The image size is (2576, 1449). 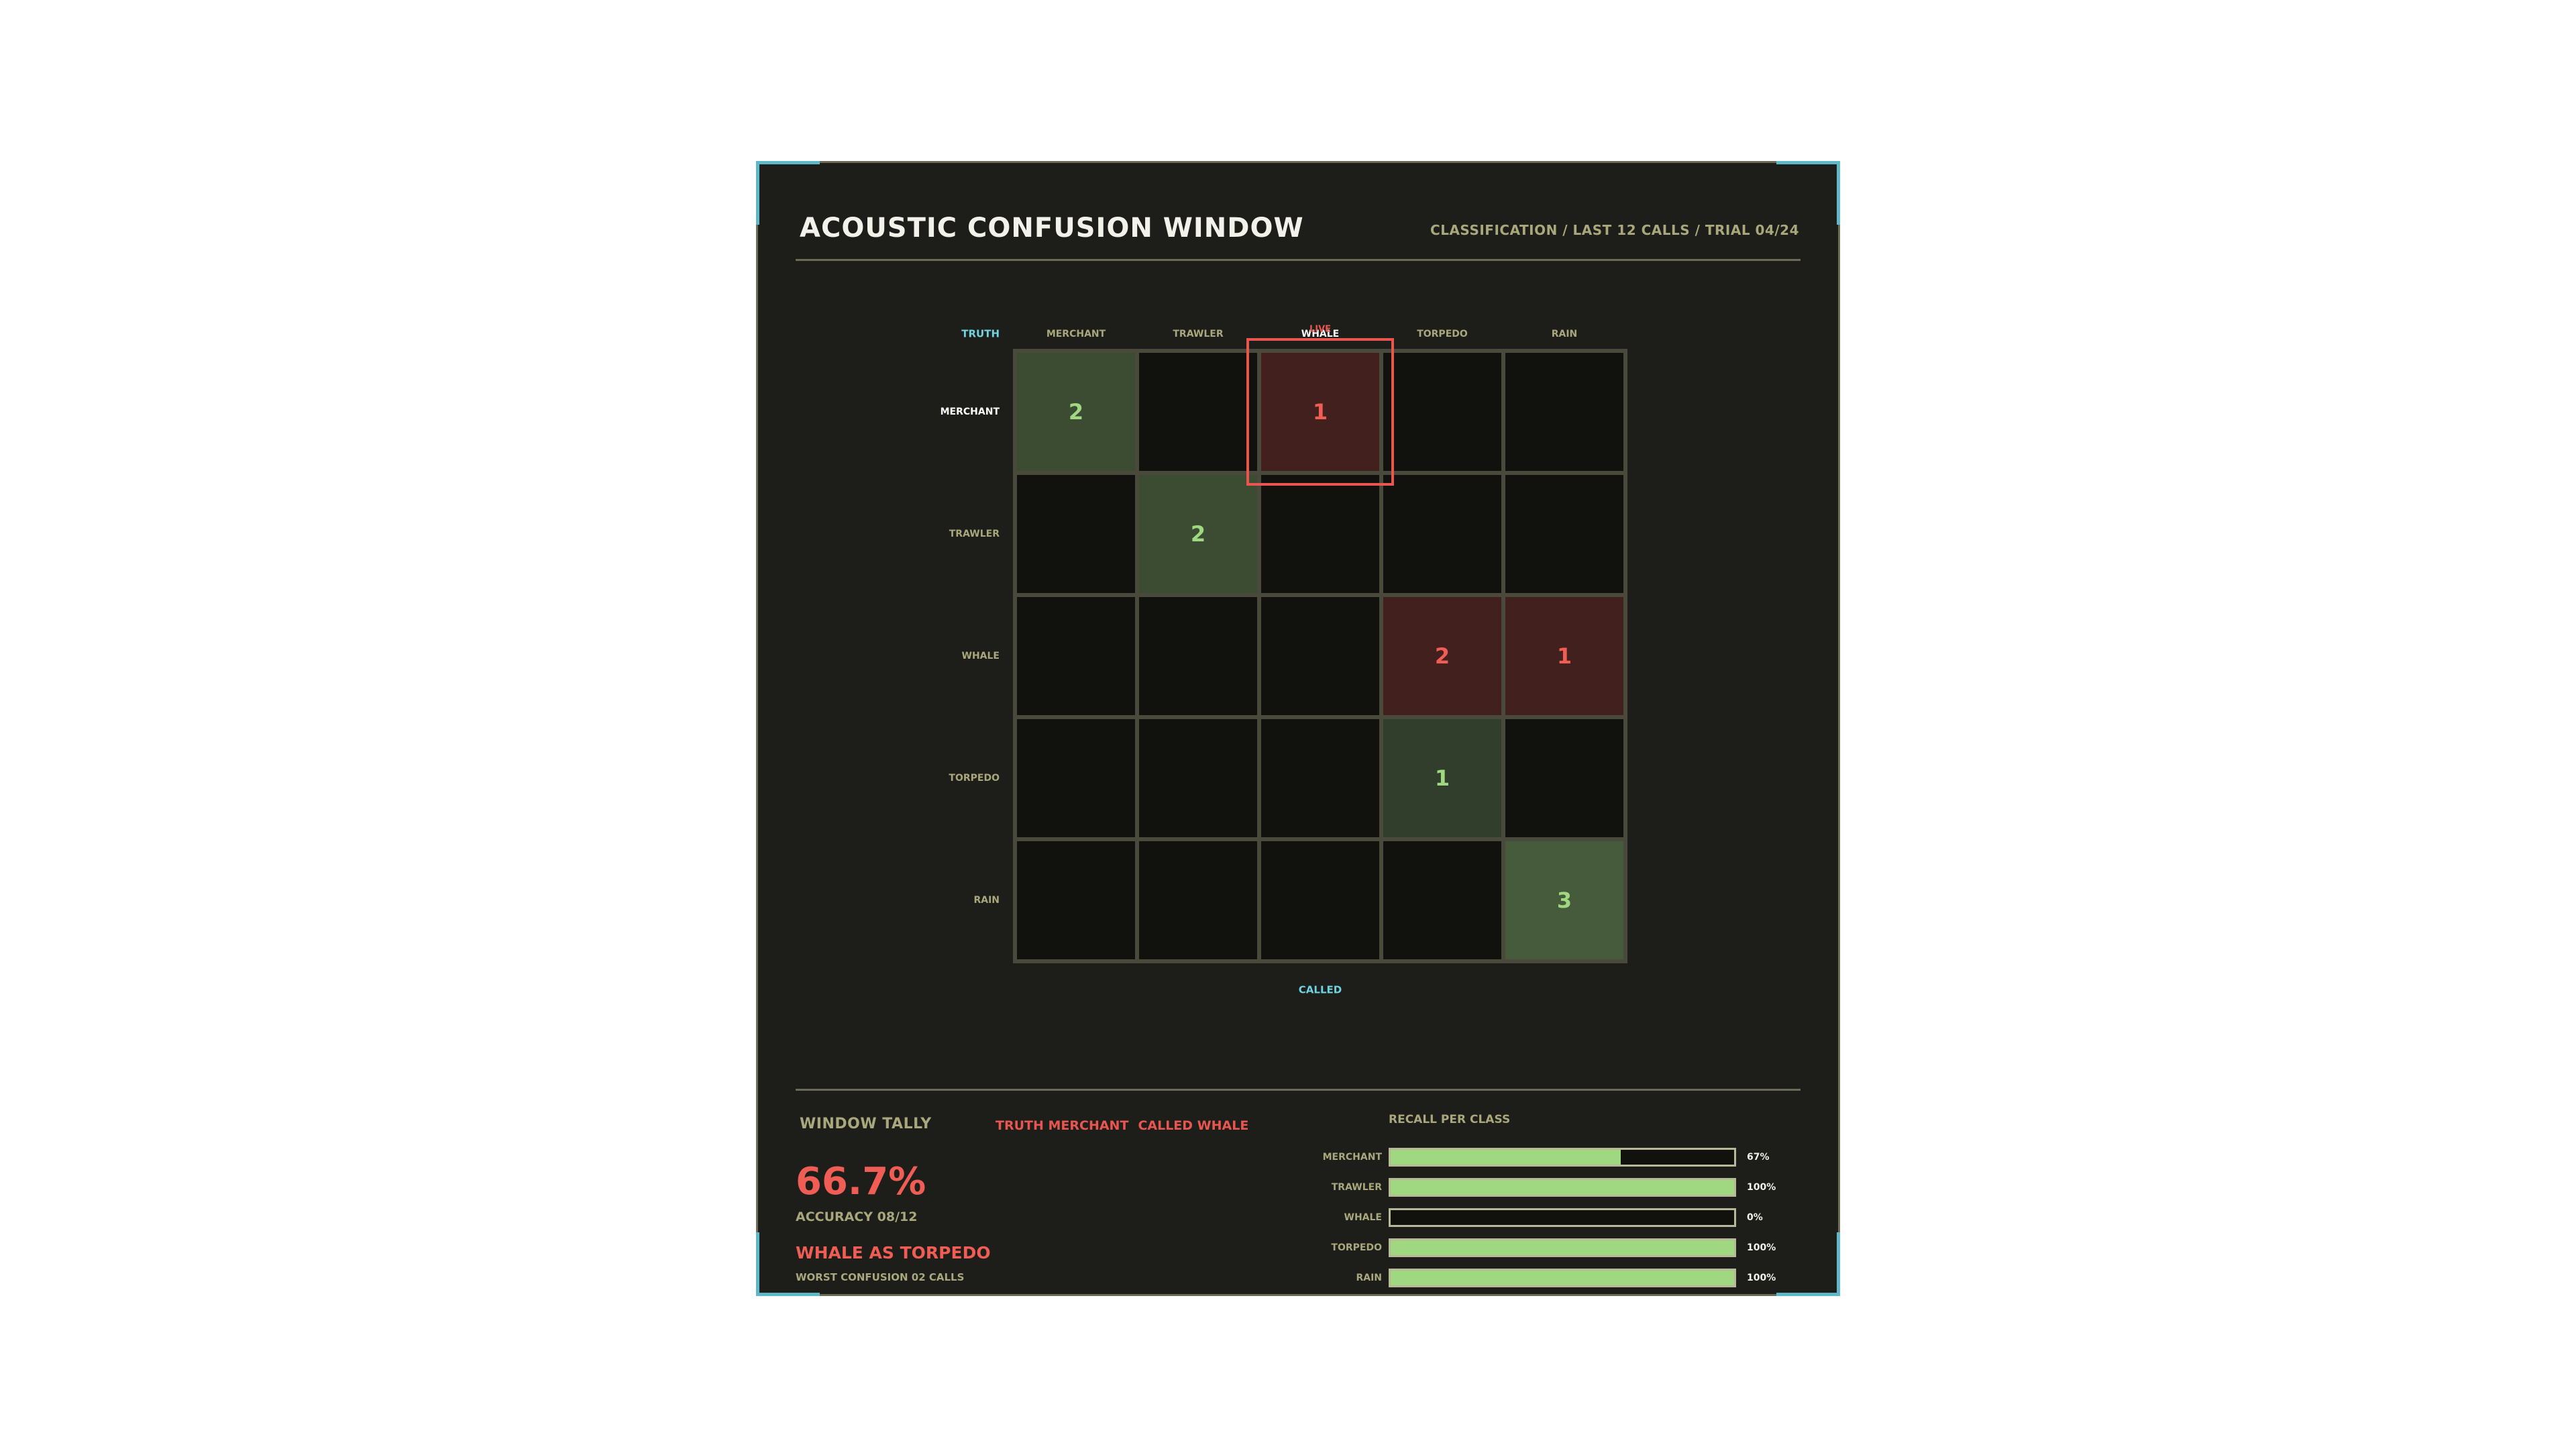 What do you see at coordinates (1352, 1157) in the screenshot?
I see `recall-label: MERCHANT` at bounding box center [1352, 1157].